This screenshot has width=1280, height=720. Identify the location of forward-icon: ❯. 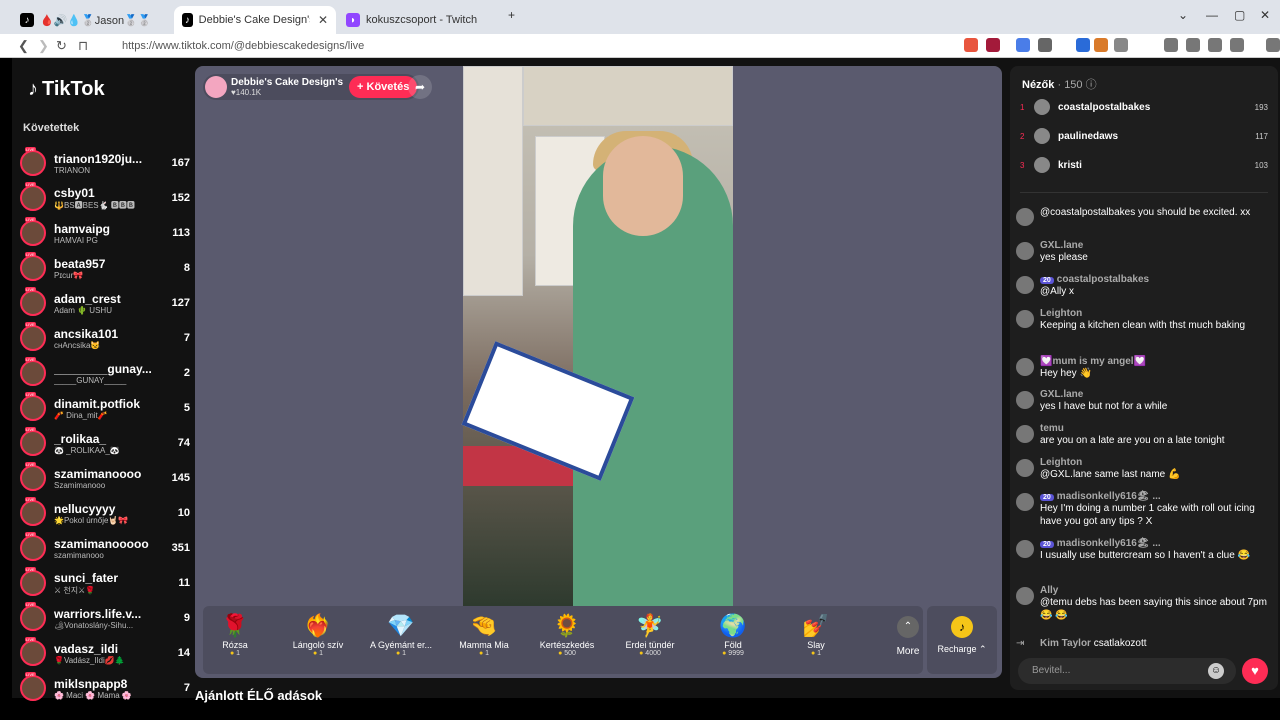
(43, 46).